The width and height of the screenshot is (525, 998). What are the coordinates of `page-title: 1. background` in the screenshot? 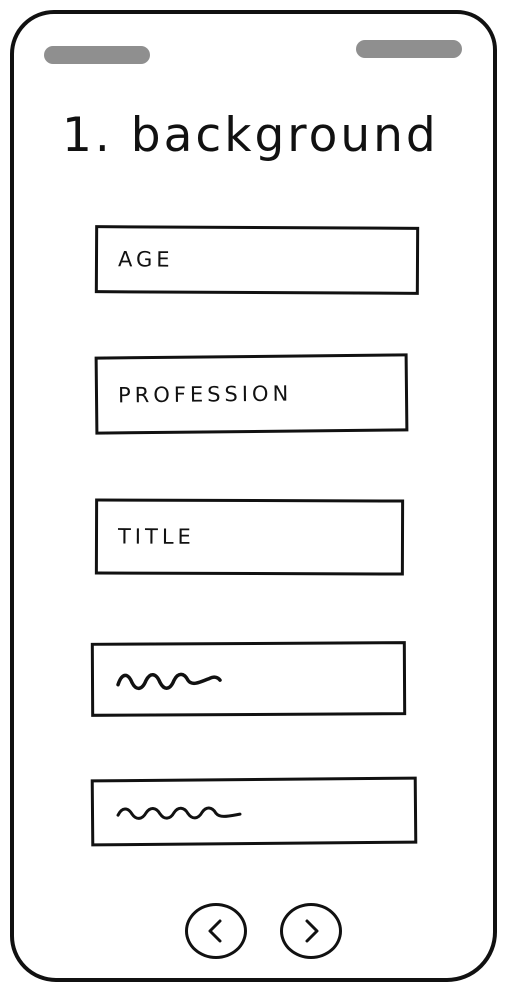 It's located at (250, 135).